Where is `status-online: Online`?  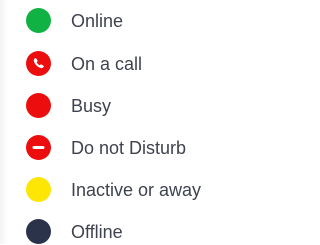
status-online: Online is located at coordinates (122, 20).